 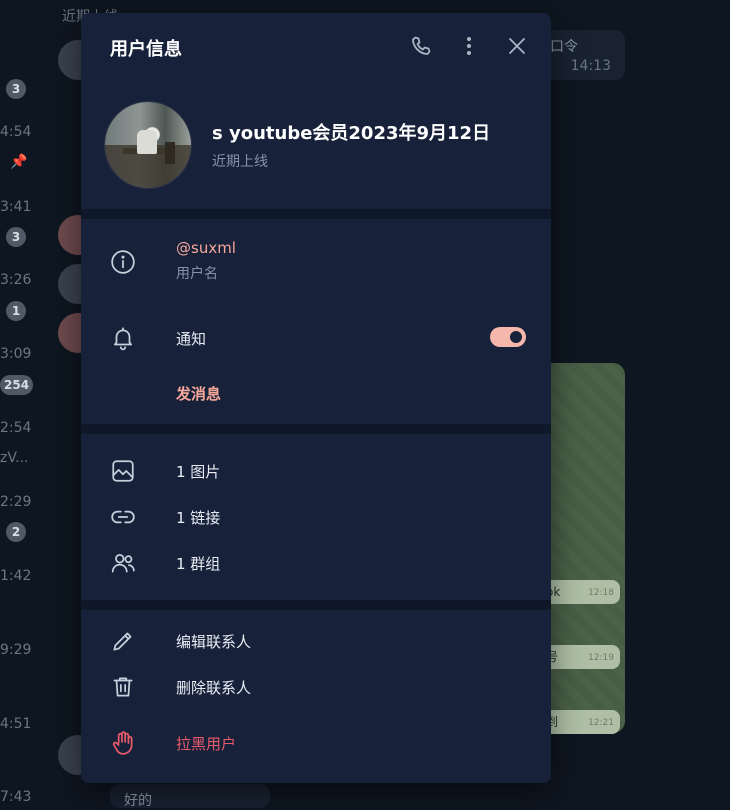 I want to click on links-count: 1 链接, so click(x=198, y=518).